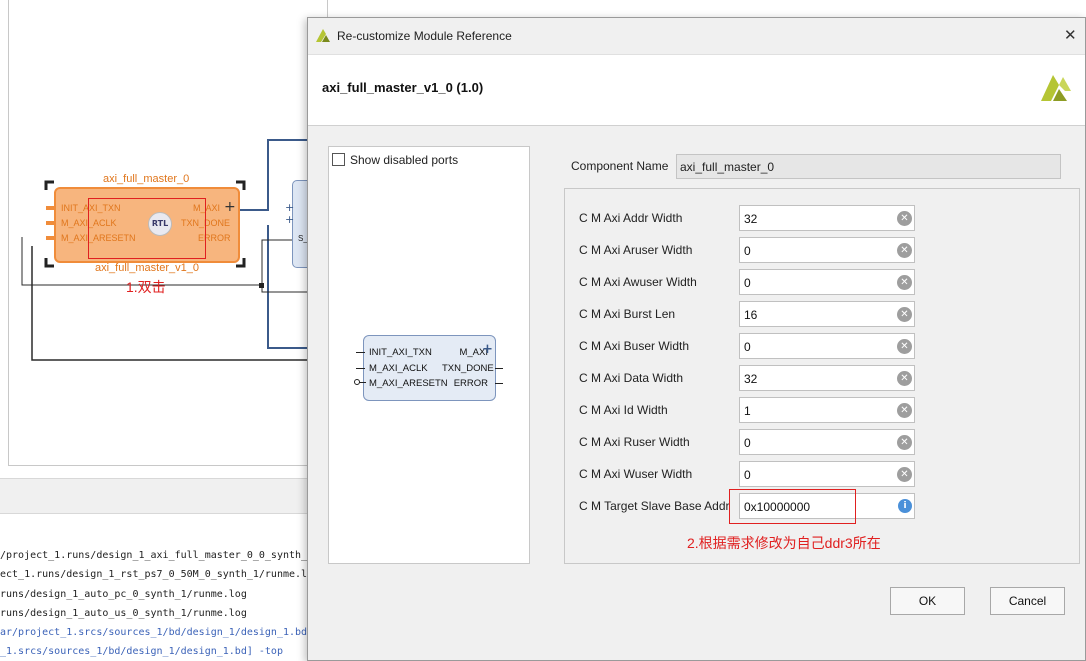  Describe the element at coordinates (623, 410) in the screenshot. I see `param-label-id-width: C M Axi Id Width` at that location.